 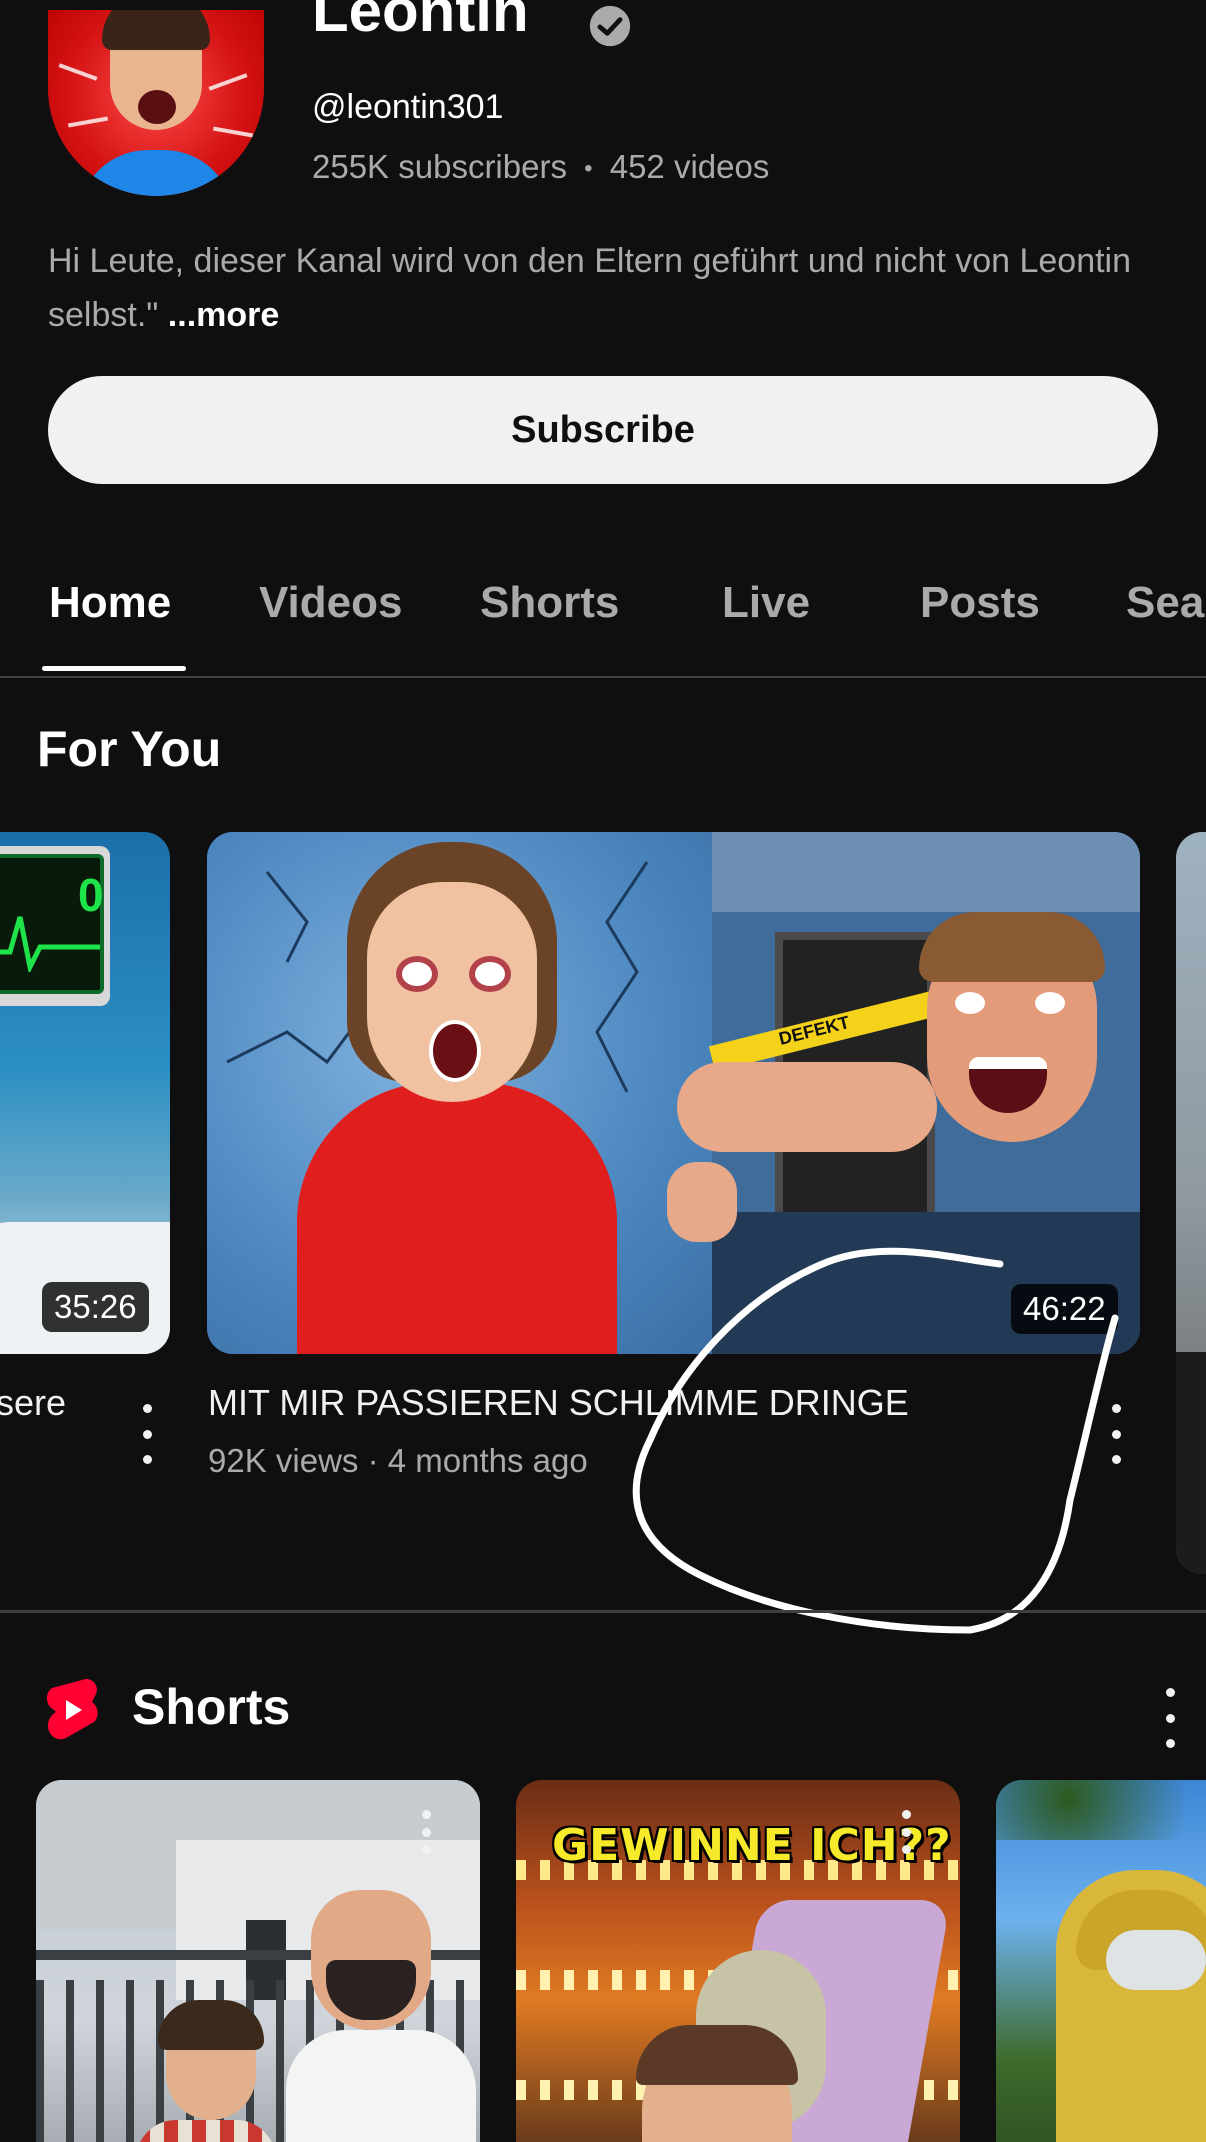 I want to click on shorts-logo-icon, so click(x=72, y=1709).